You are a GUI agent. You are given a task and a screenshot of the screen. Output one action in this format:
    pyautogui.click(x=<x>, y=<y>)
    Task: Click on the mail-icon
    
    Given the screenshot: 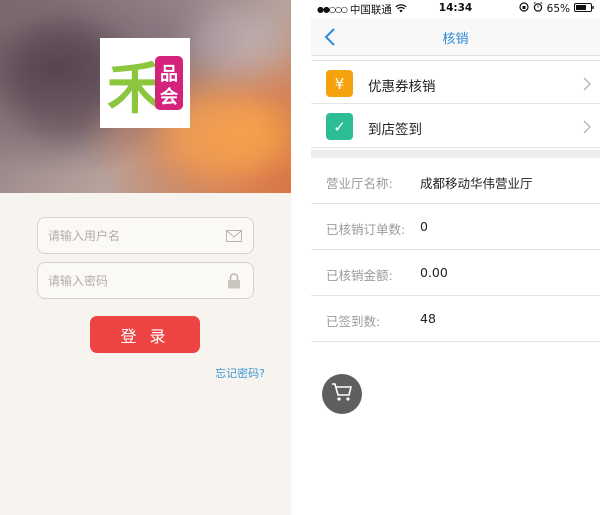 What is the action you would take?
    pyautogui.click(x=234, y=236)
    